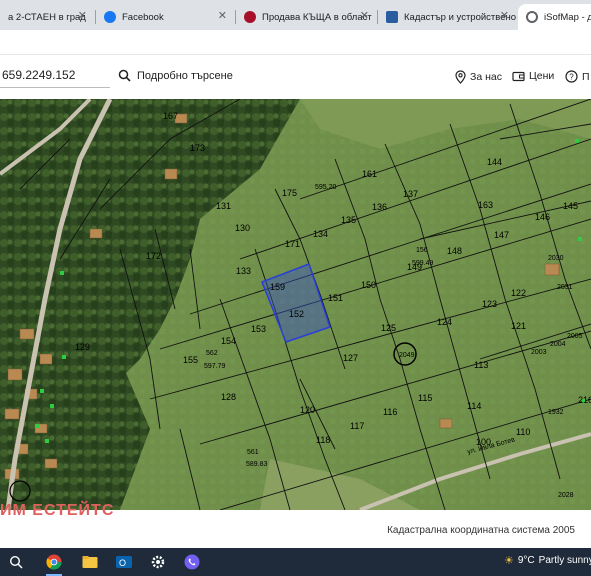  What do you see at coordinates (410, 194) in the screenshot?
I see `parcel-label-137: 137` at bounding box center [410, 194].